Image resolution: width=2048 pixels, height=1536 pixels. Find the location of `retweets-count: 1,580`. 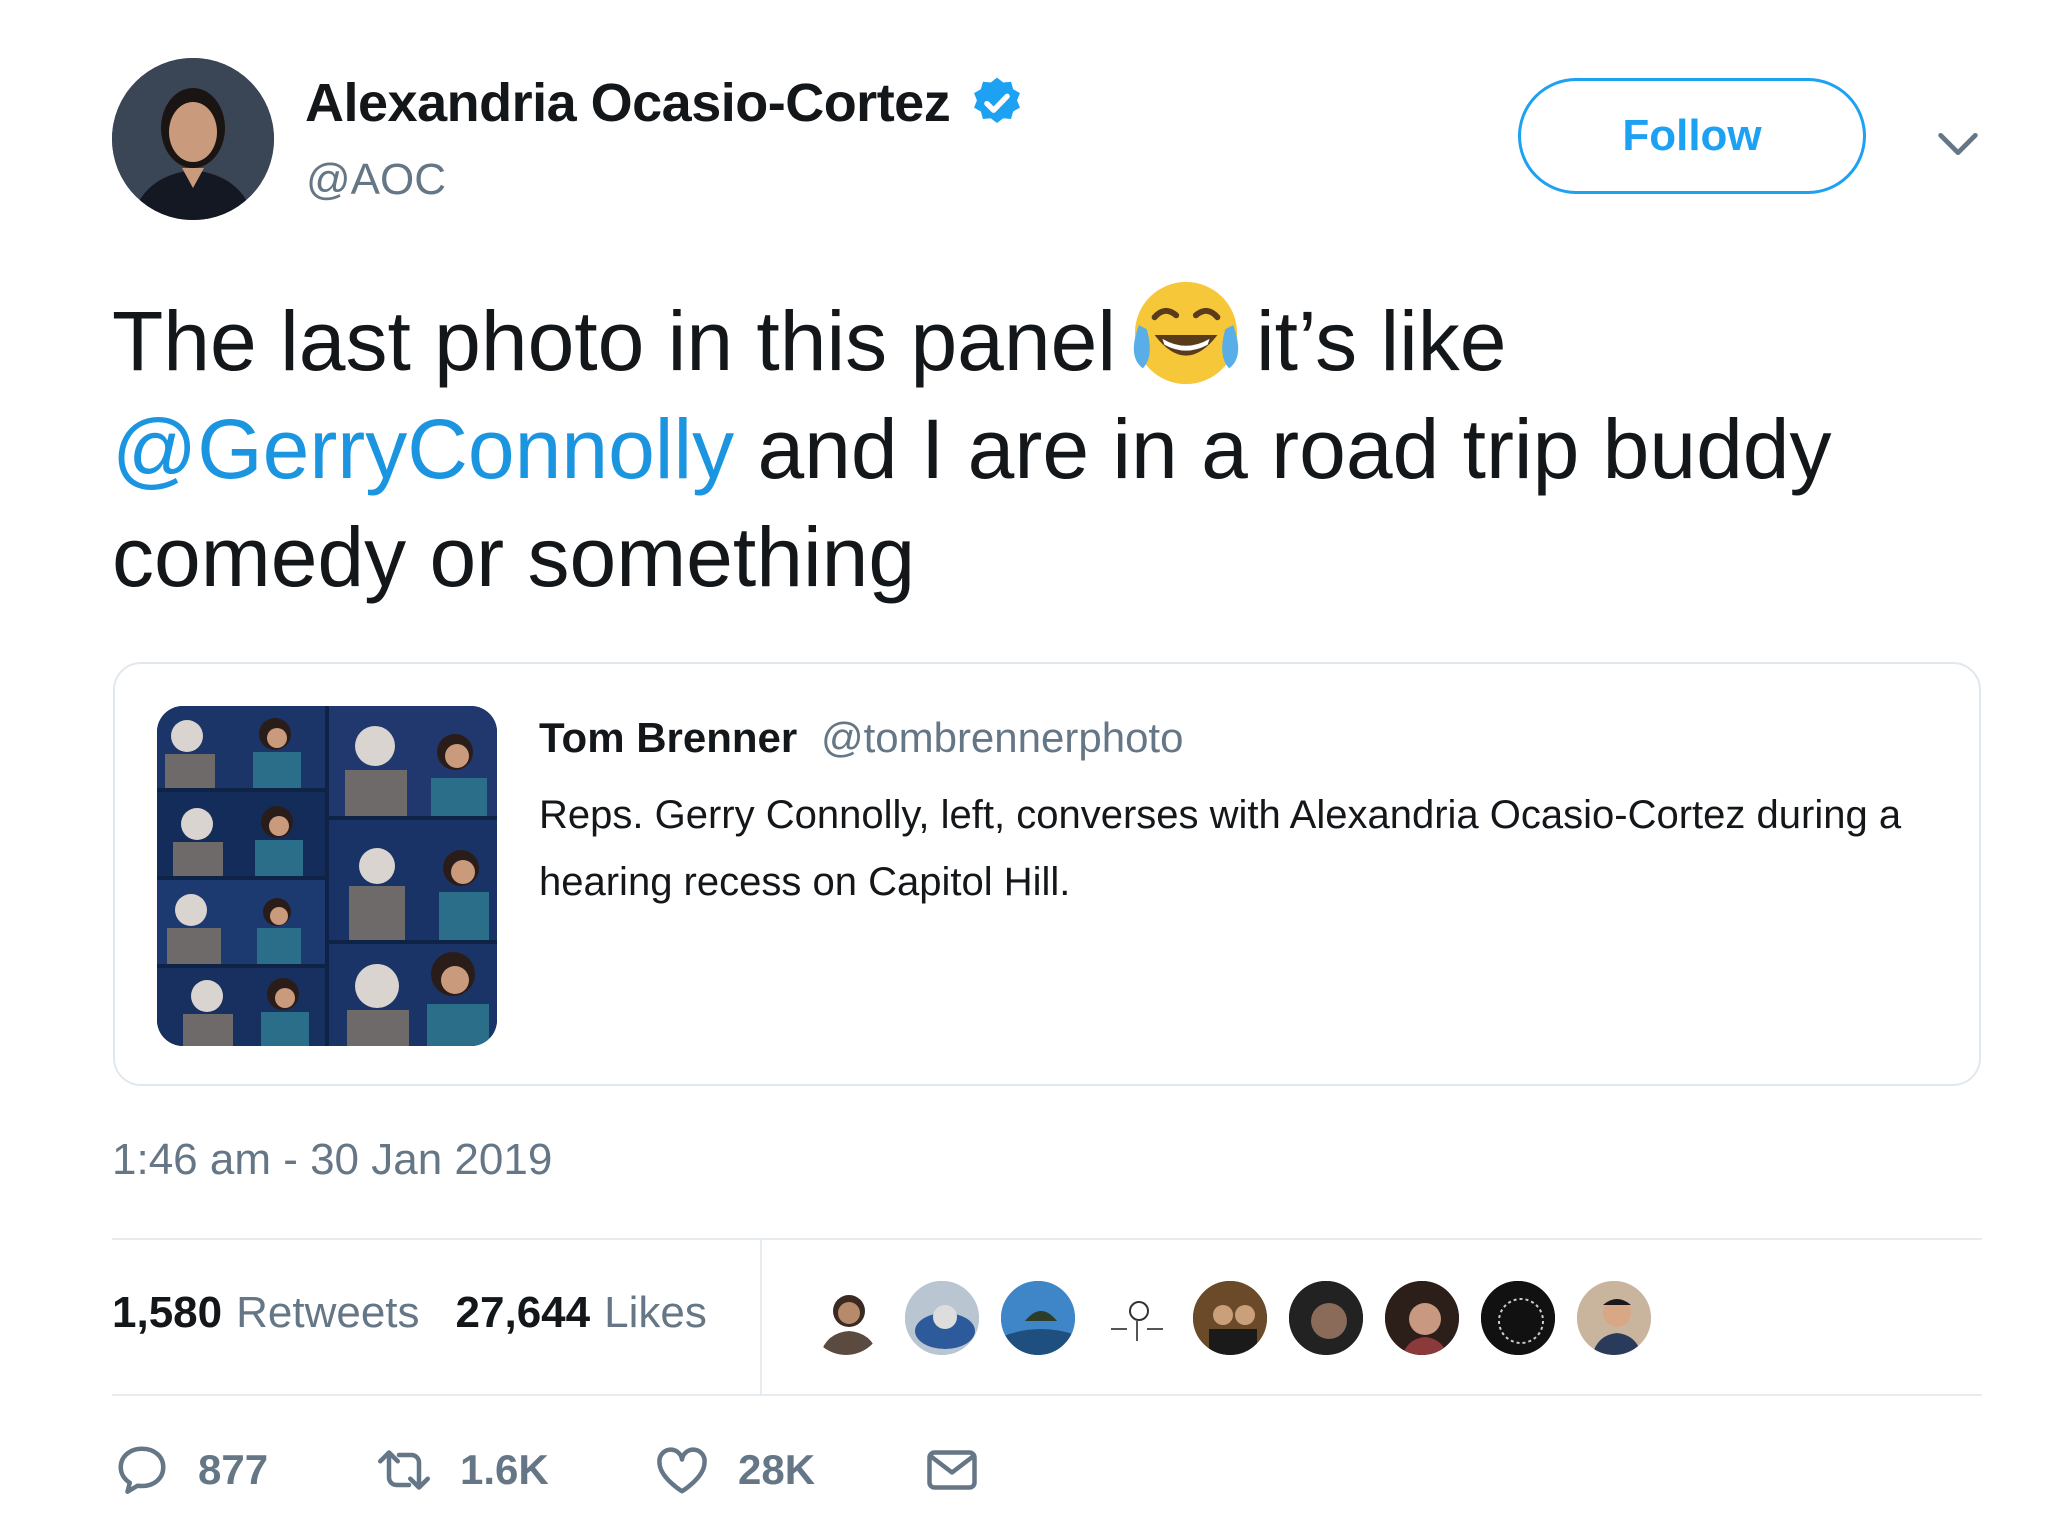

retweets-count: 1,580 is located at coordinates (167, 1312).